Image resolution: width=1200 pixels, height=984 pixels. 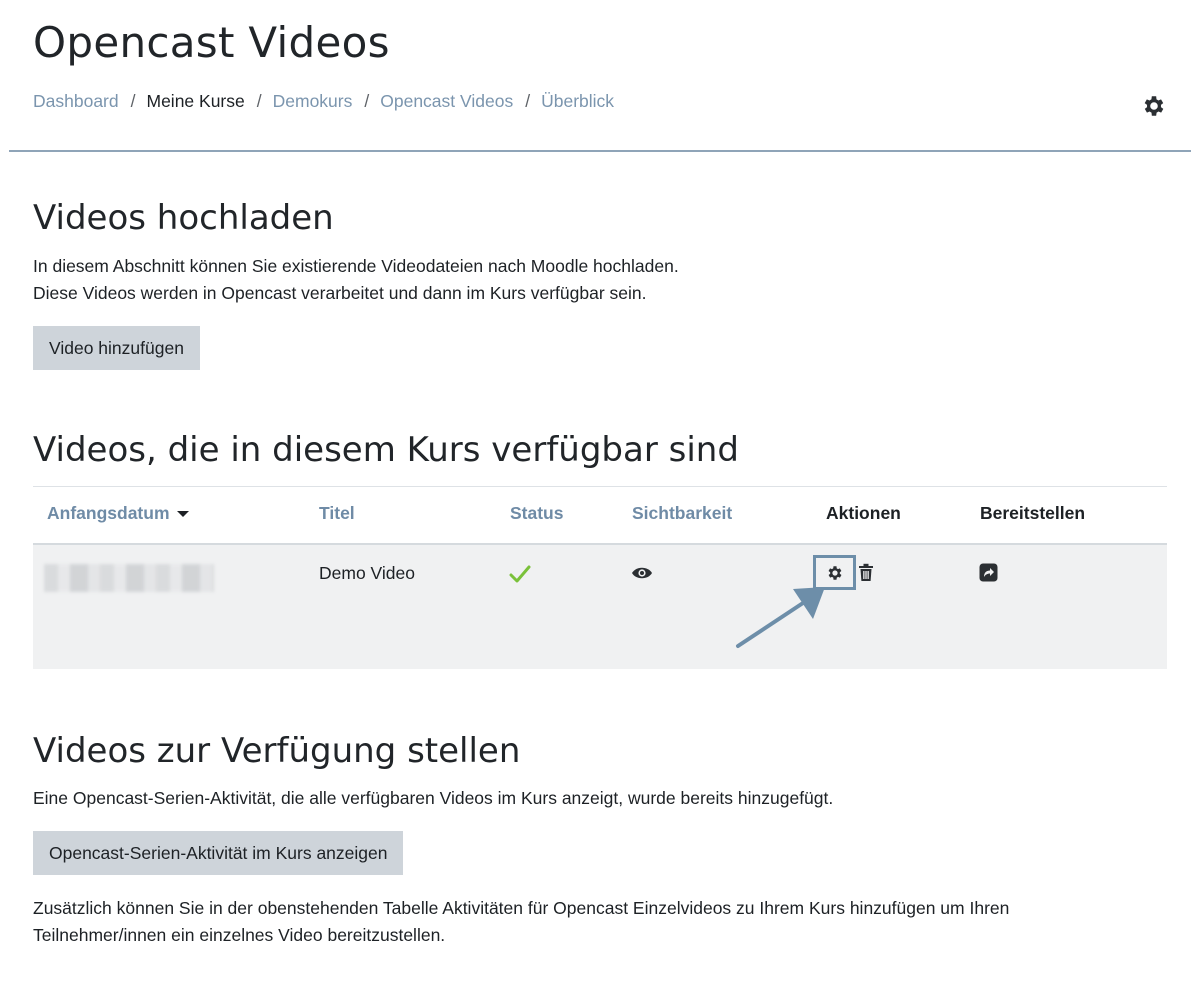 I want to click on table-row: Demo Video, so click(x=600, y=607).